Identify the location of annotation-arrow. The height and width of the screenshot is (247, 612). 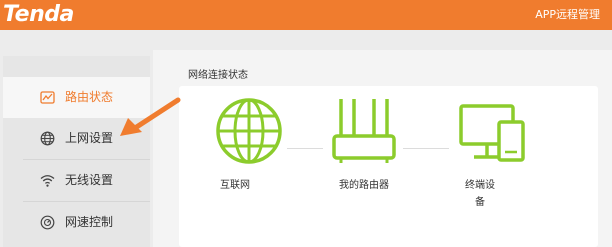
(151, 117).